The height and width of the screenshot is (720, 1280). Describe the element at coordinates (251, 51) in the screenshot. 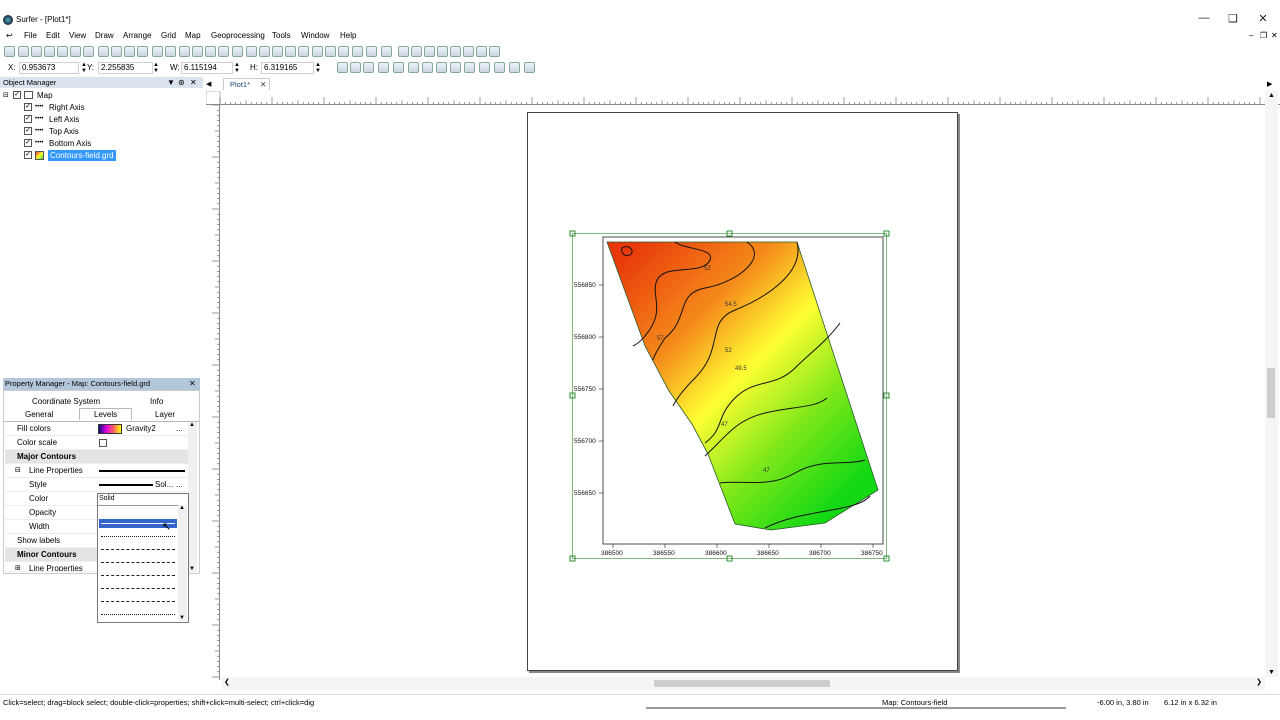

I see `zoom-fit-icon` at that location.